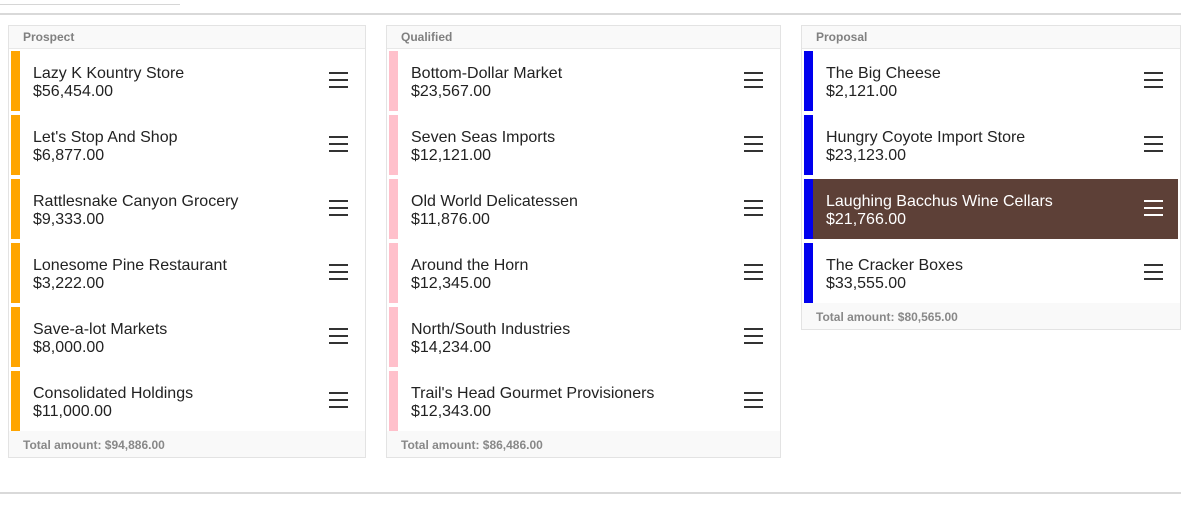  What do you see at coordinates (491, 329) in the screenshot?
I see `card-customer-name: North/South Industries` at bounding box center [491, 329].